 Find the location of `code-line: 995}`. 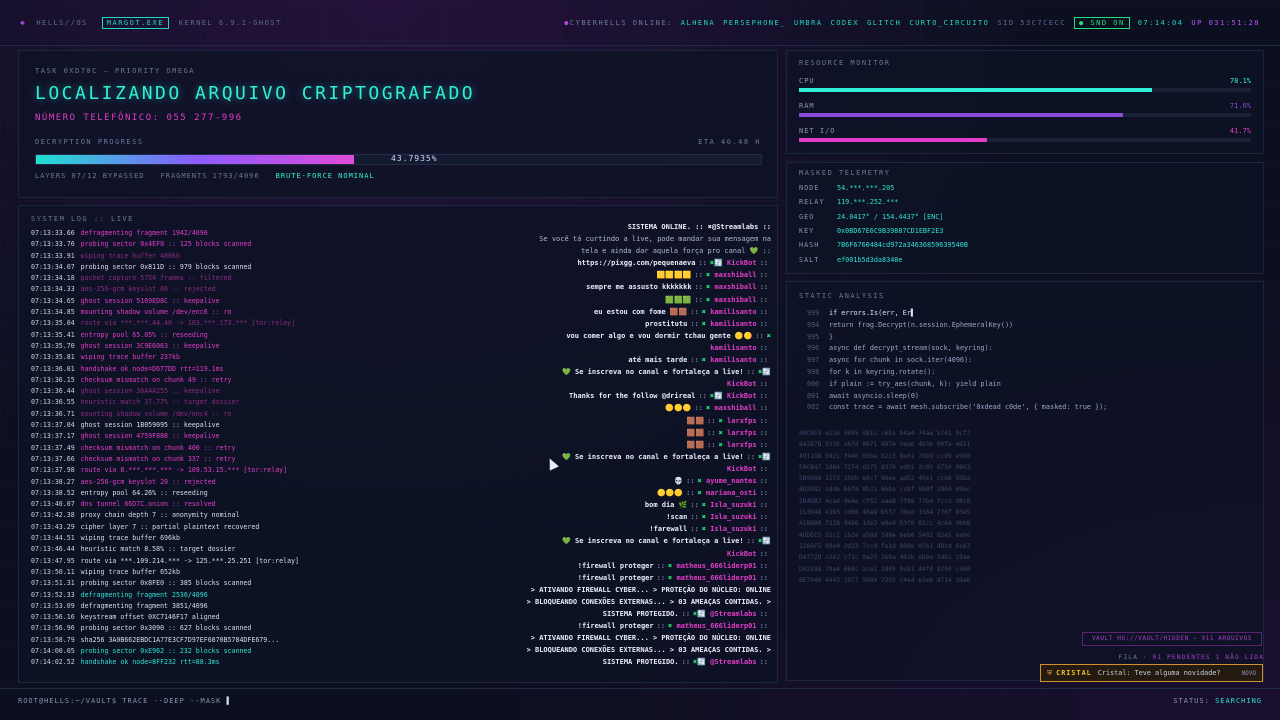

code-line: 995} is located at coordinates (957, 338).